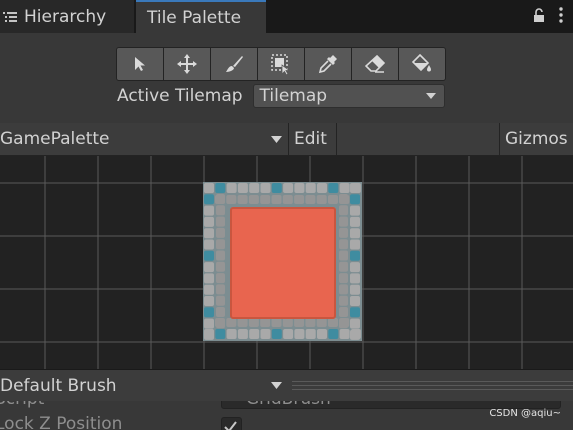 This screenshot has width=573, height=430. What do you see at coordinates (313, 139) in the screenshot?
I see `edit-palette-button: Edit` at bounding box center [313, 139].